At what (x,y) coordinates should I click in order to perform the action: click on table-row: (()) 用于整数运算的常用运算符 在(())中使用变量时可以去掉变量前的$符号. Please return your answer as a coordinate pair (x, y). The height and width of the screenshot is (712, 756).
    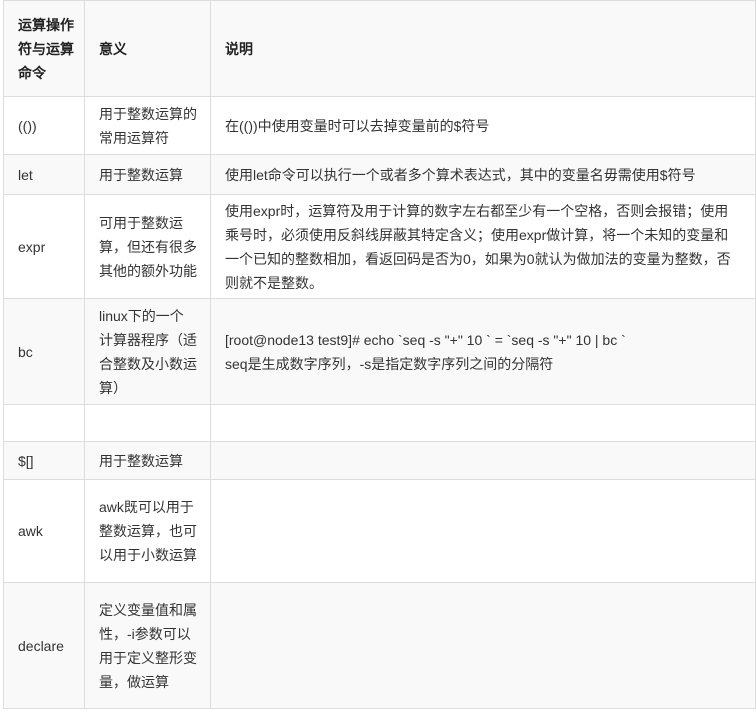
    Looking at the image, I should click on (379, 125).